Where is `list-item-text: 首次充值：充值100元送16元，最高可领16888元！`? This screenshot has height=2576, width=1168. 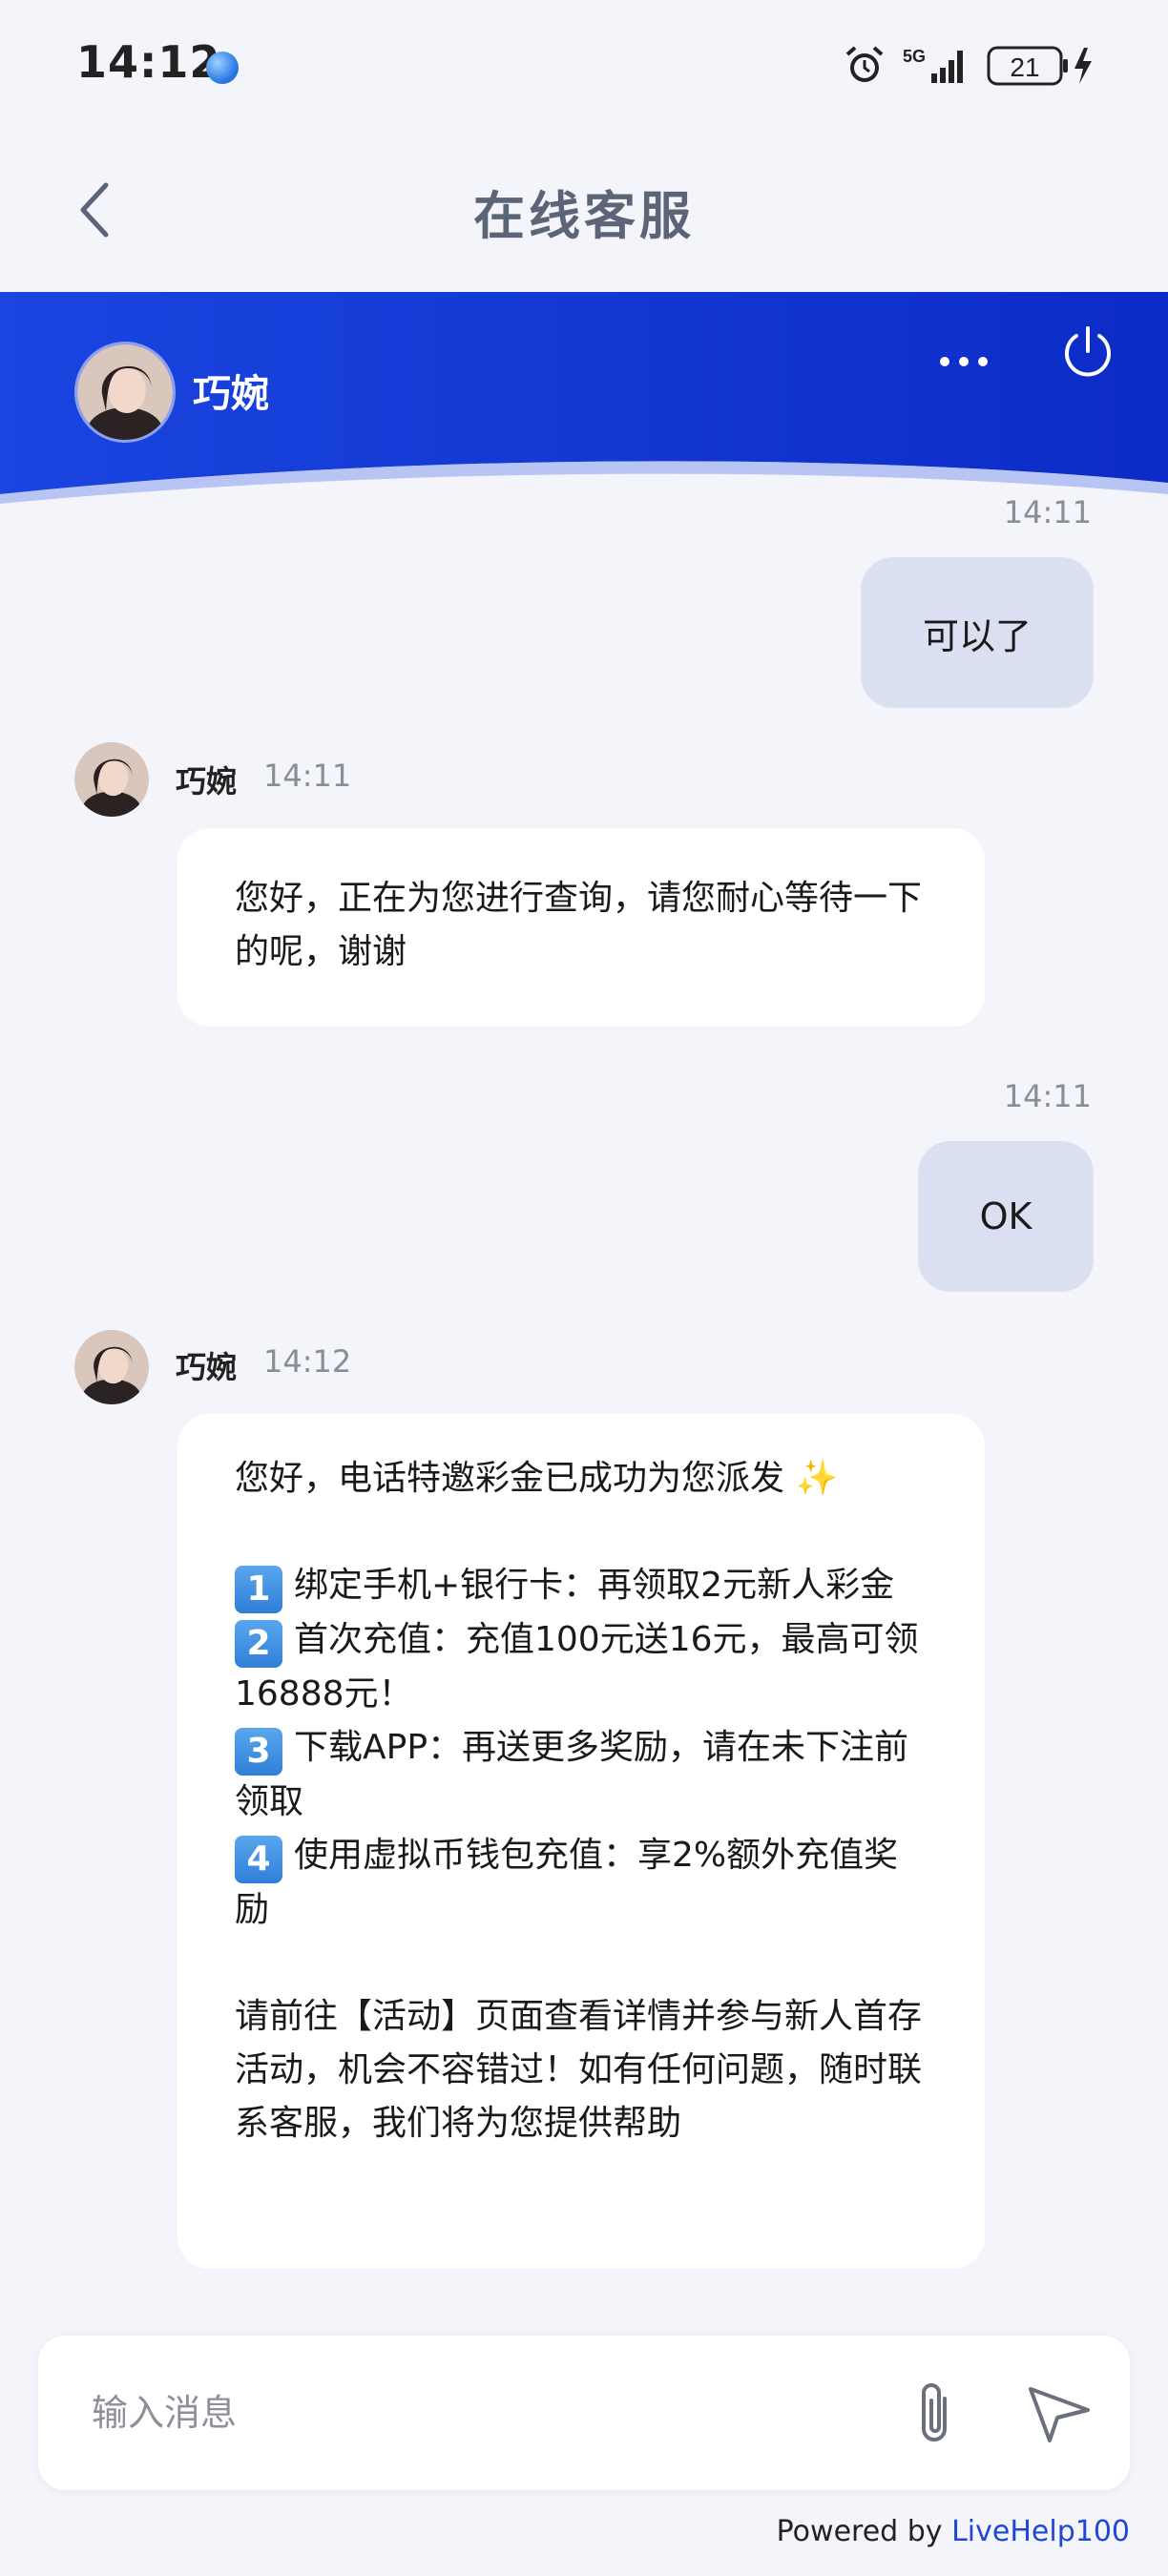
list-item-text: 首次充值：充值100元送16元，最高可领16888元！ is located at coordinates (577, 1667).